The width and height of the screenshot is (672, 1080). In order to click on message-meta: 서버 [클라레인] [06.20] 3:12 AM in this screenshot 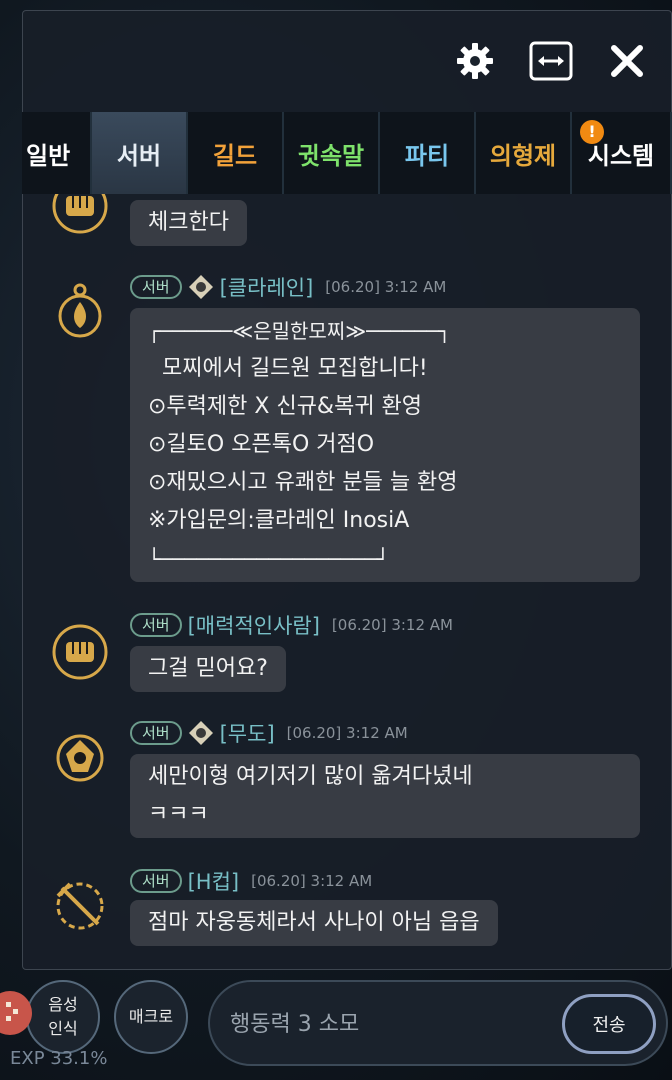, I will do `click(288, 287)`.